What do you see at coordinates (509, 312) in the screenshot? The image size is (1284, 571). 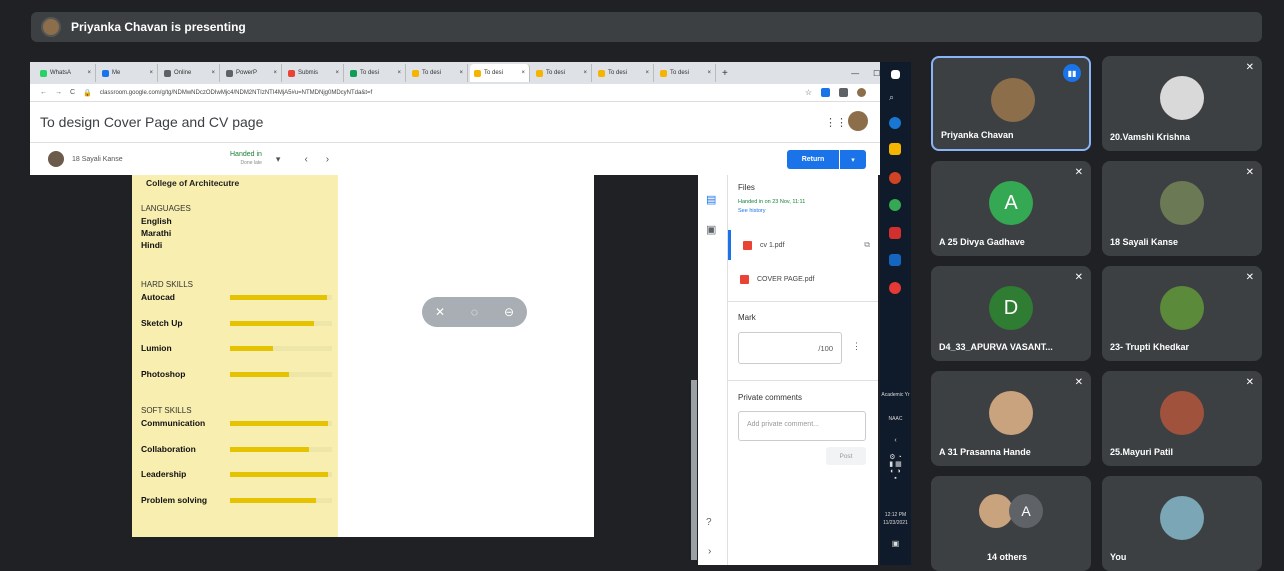 I see `minus-circle-icon: ⊖` at bounding box center [509, 312].